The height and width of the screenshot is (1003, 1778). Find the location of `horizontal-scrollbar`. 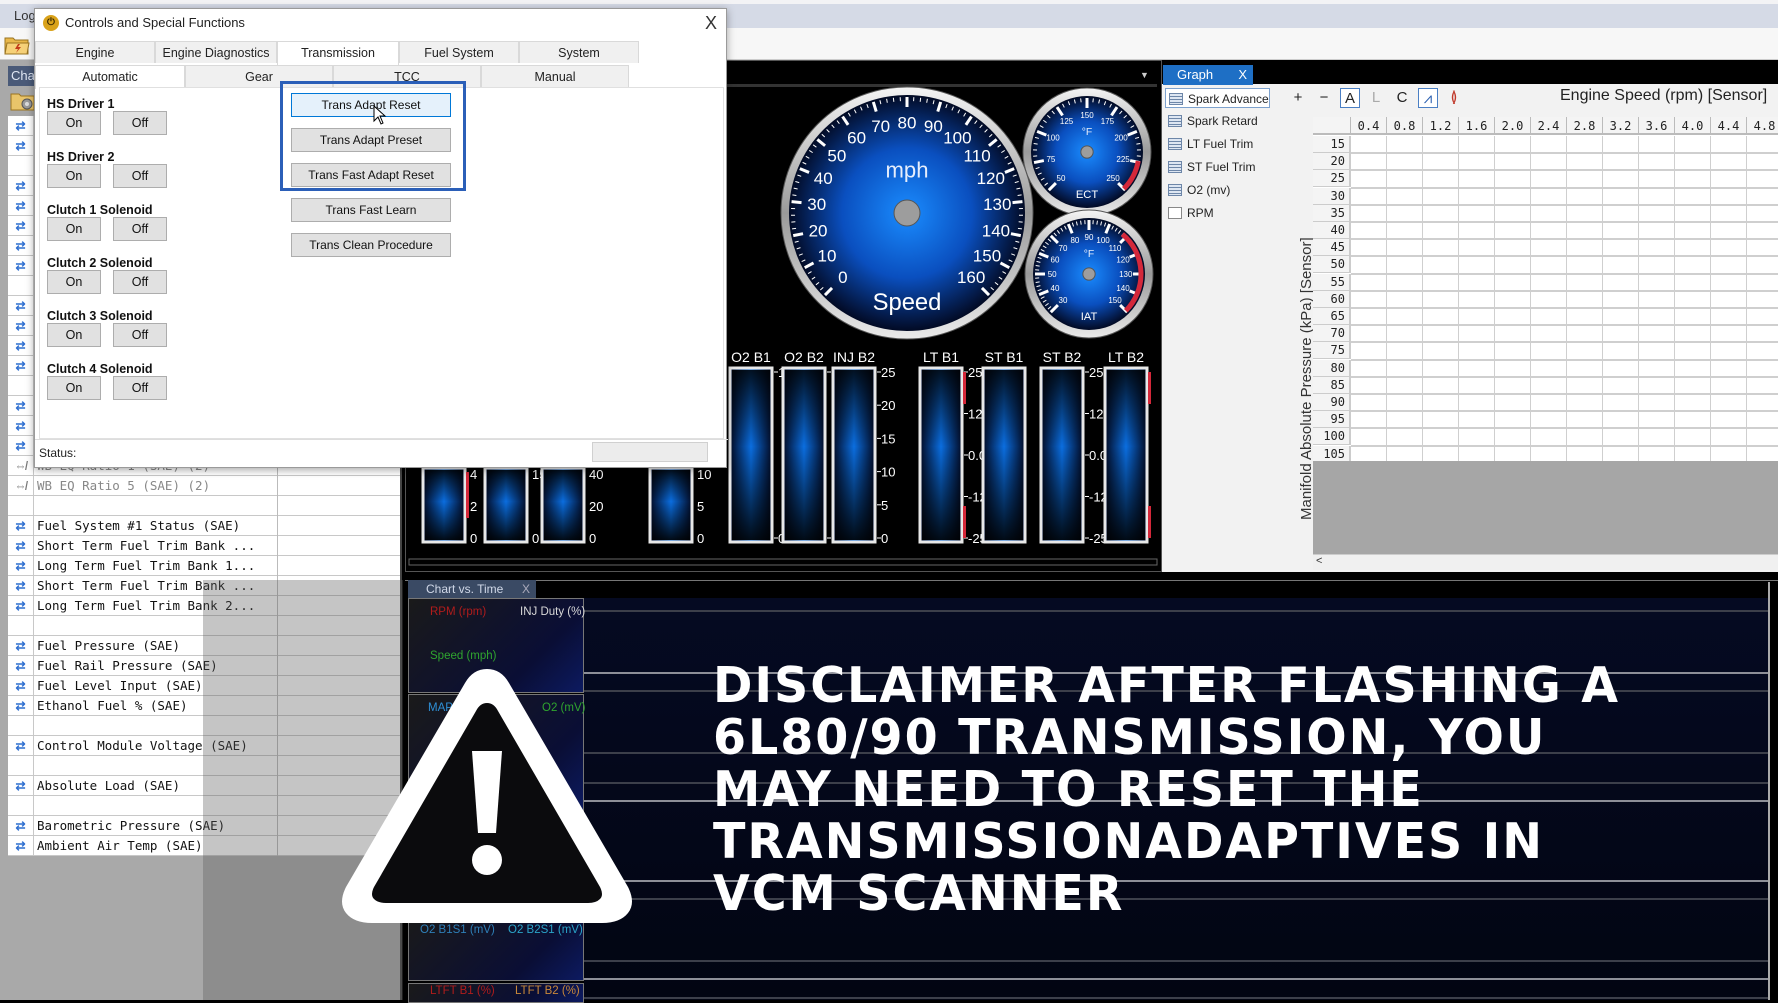

horizontal-scrollbar is located at coordinates (1545, 562).